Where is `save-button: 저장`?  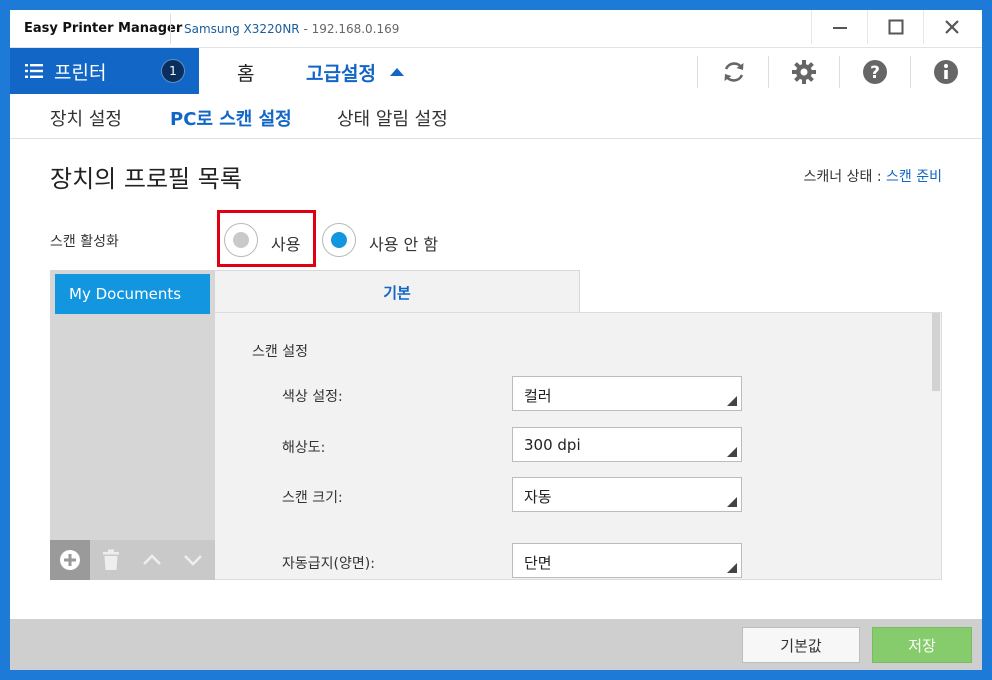
save-button: 저장 is located at coordinates (922, 645).